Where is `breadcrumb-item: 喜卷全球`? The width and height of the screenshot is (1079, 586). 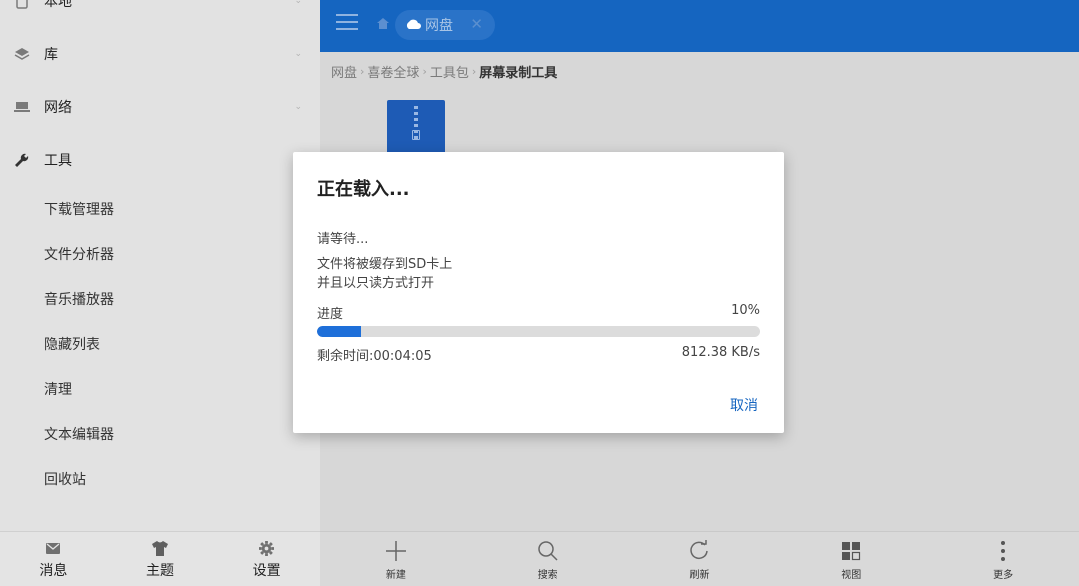
breadcrumb-item: 喜卷全球 is located at coordinates (393, 71).